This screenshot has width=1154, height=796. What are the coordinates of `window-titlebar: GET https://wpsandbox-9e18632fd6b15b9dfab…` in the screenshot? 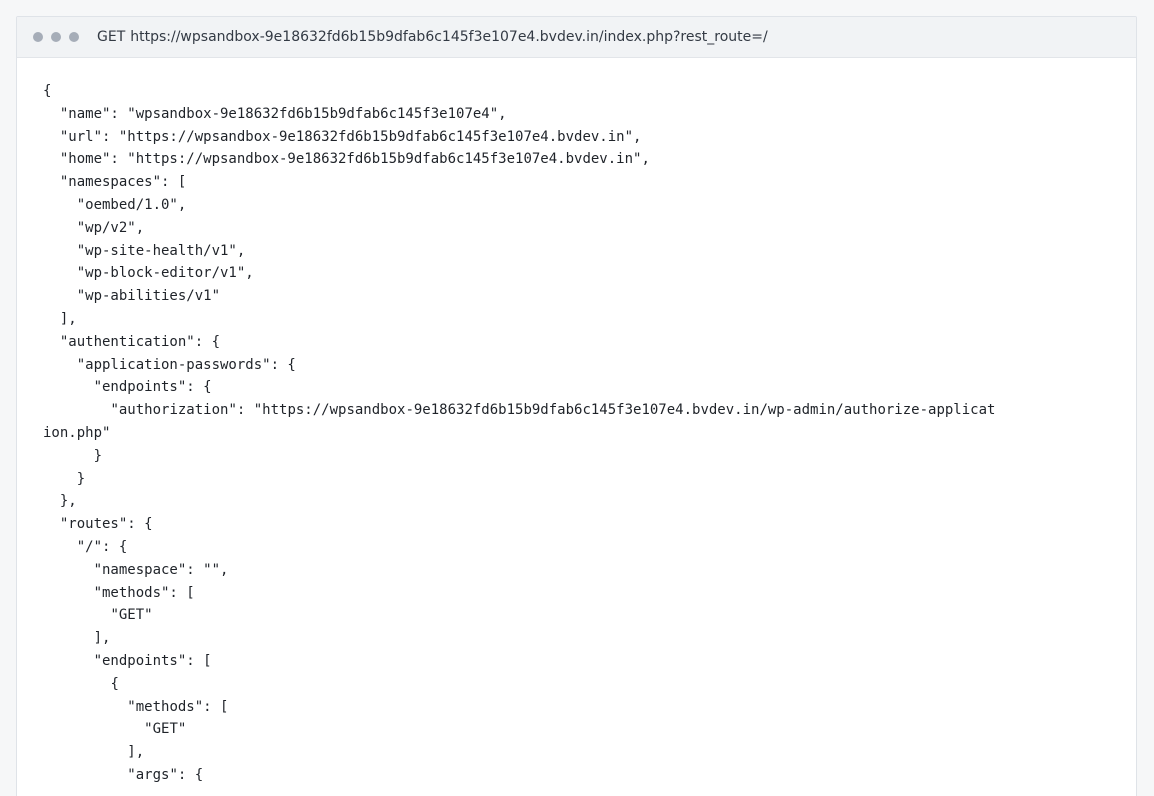 It's located at (576, 37).